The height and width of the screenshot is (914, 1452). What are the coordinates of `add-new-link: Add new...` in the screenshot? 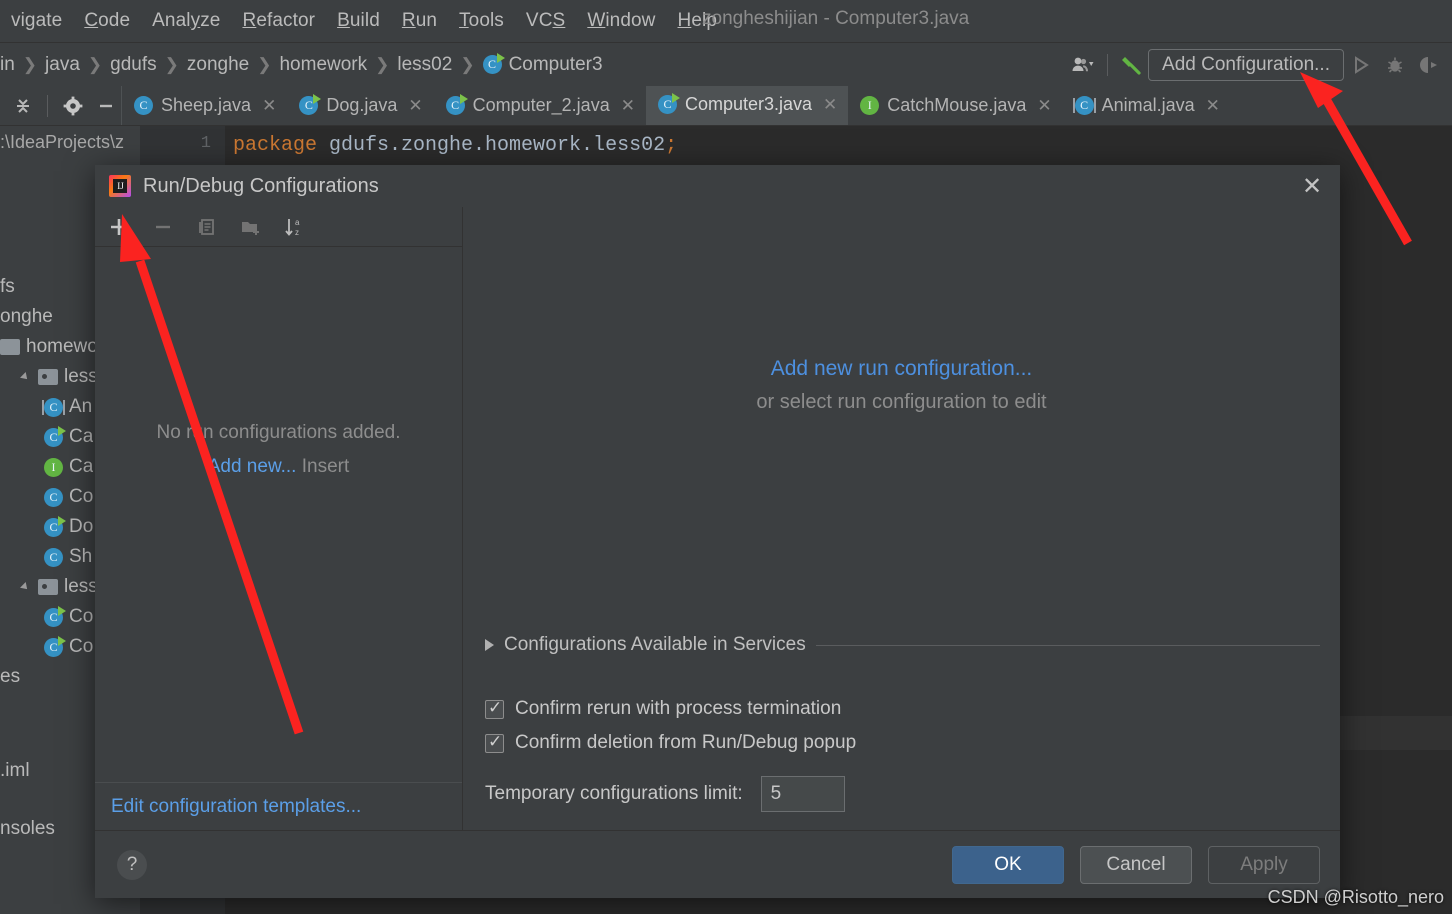 It's located at (252, 466).